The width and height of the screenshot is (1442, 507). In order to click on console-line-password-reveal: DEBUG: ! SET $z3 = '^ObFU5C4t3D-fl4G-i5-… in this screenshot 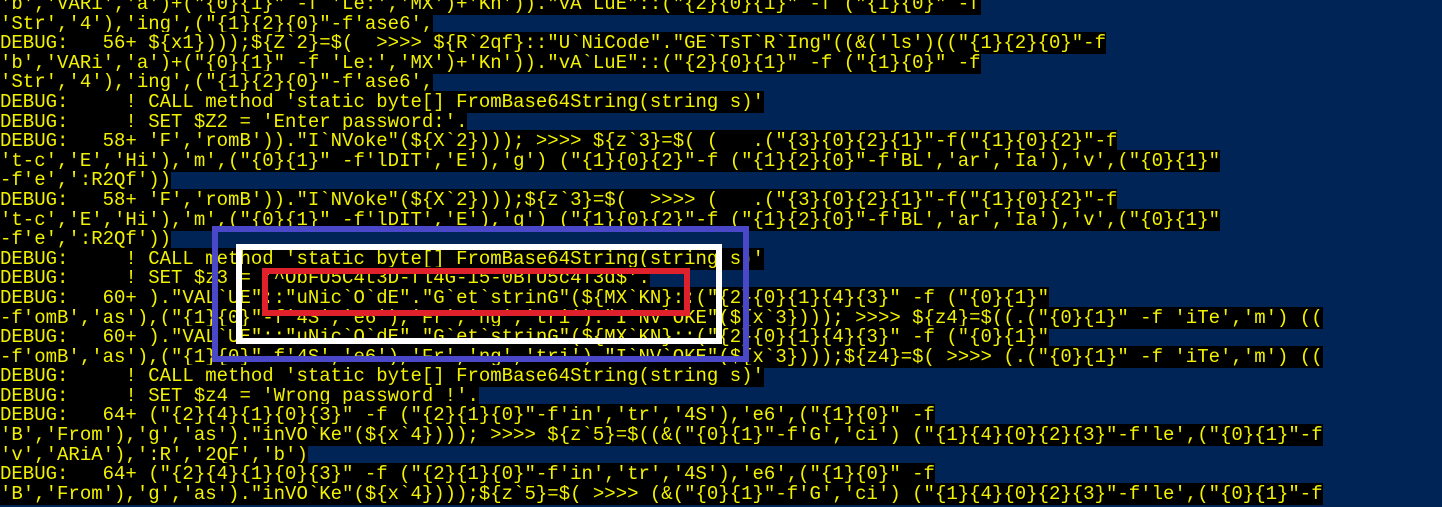, I will do `click(325, 278)`.